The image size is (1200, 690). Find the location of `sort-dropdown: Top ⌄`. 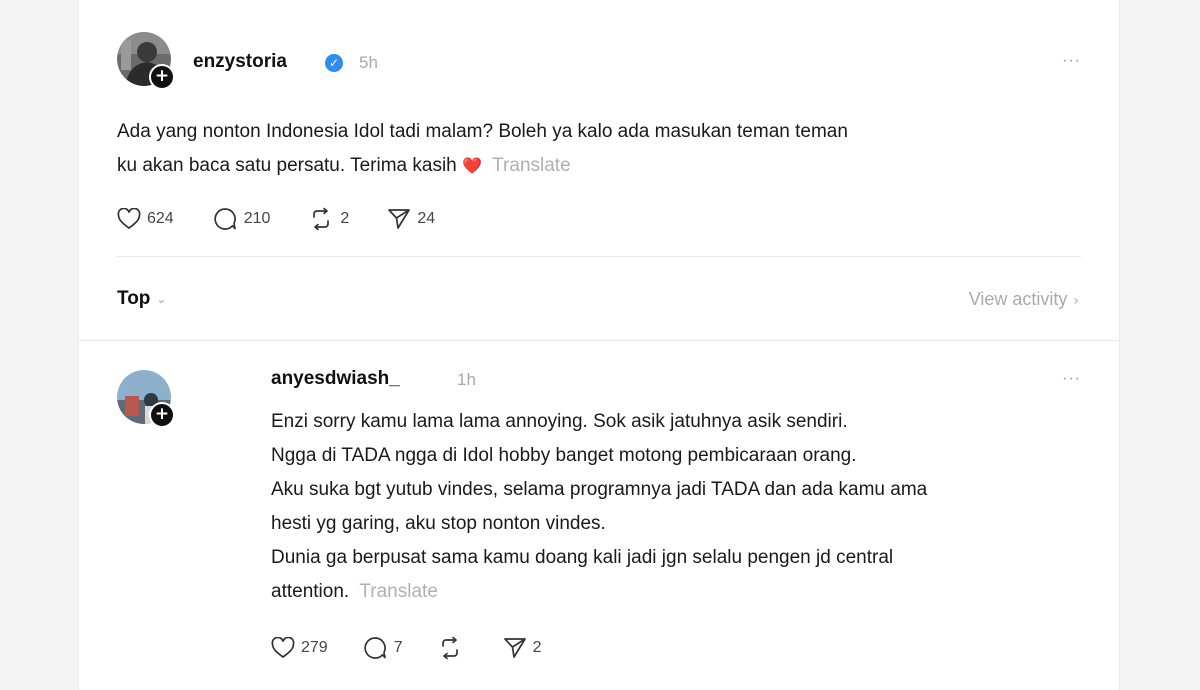

sort-dropdown: Top ⌄ is located at coordinates (141, 299).